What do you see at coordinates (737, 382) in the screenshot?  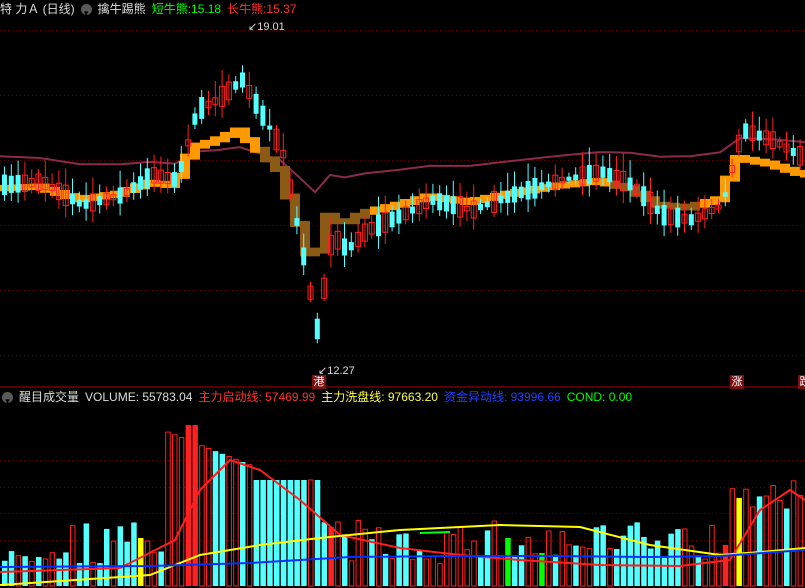 I see `marker-zhang: 涨` at bounding box center [737, 382].